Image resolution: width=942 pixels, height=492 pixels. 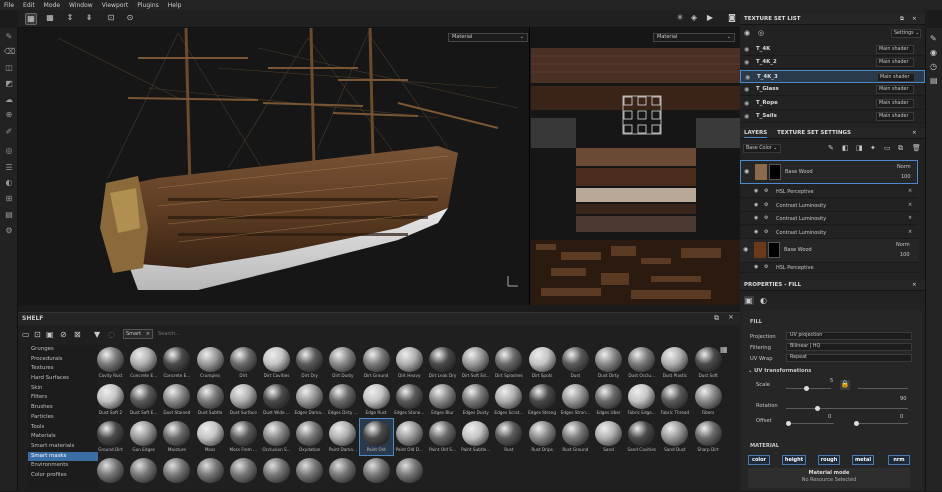 I want to click on align-tool-icon: ⇟, so click(x=89, y=19).